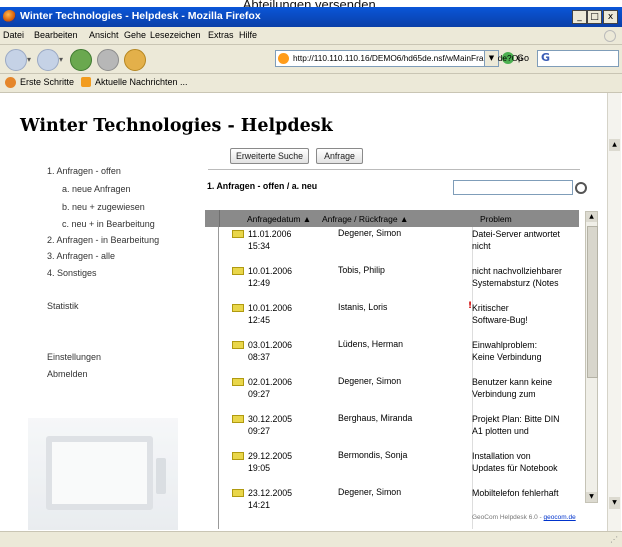 This screenshot has width=622, height=547. Describe the element at coordinates (218, 378) in the screenshot. I see `table-left-border` at that location.